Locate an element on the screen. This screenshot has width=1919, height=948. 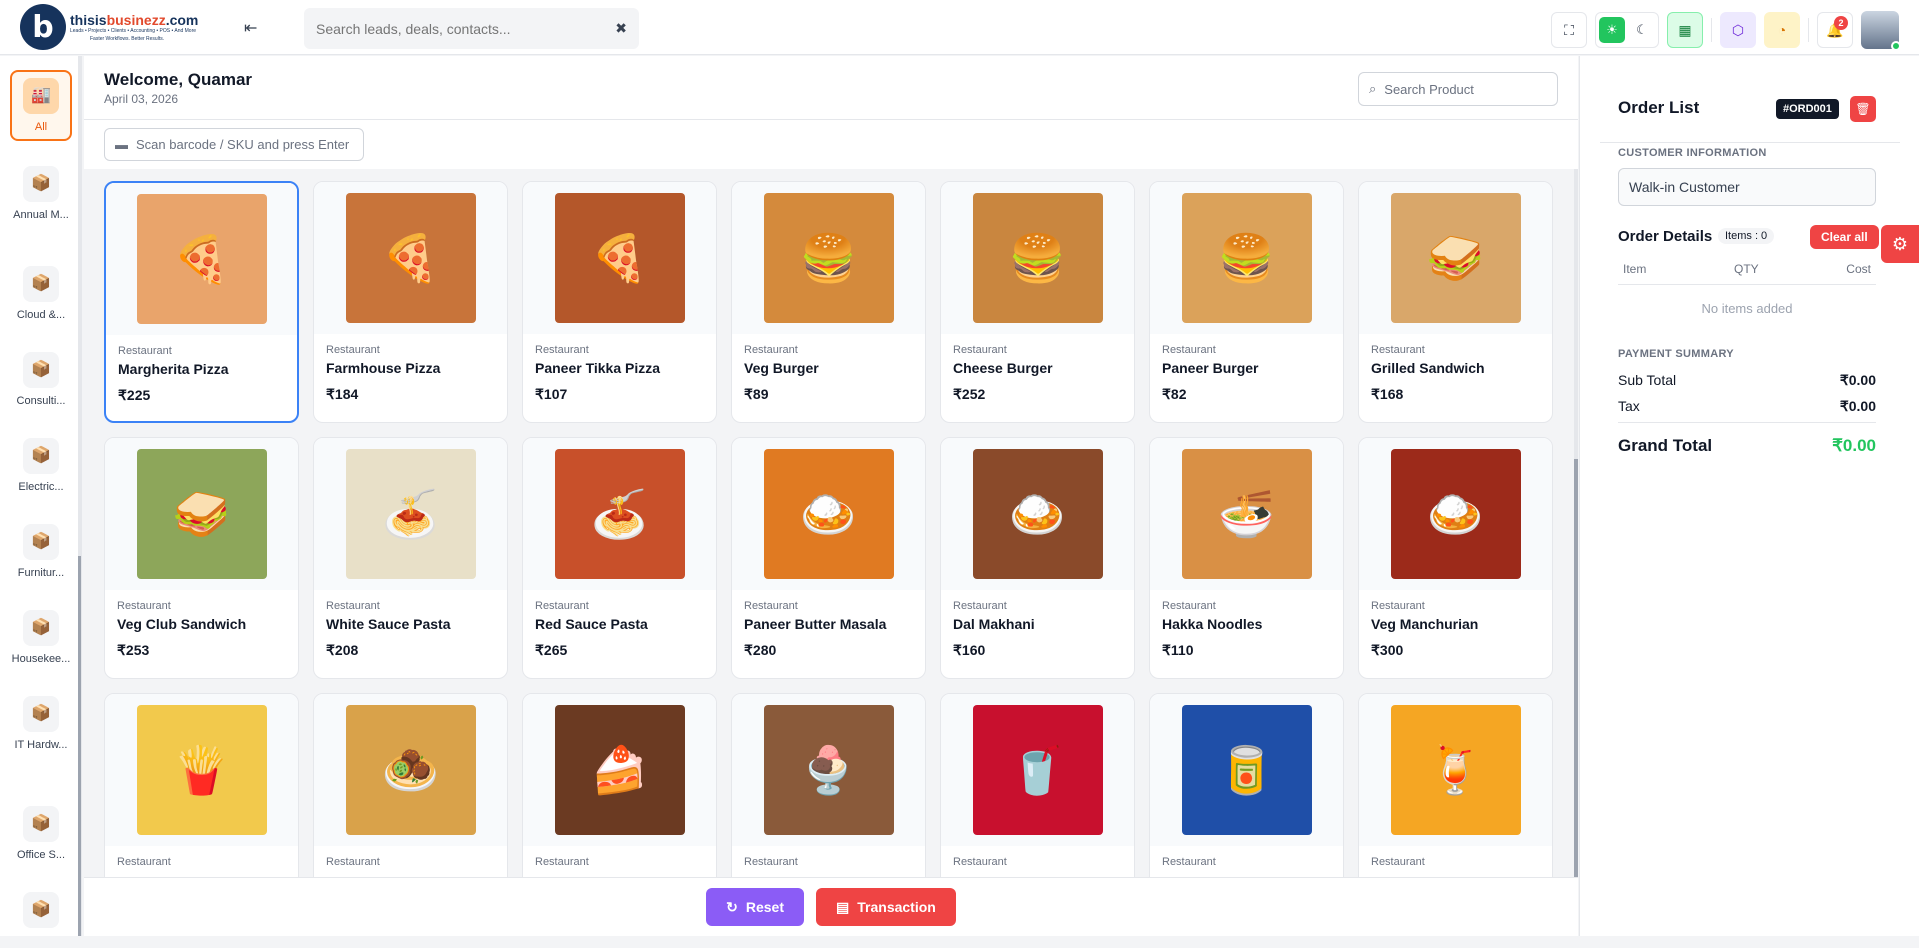
product-price: ₹225 is located at coordinates (134, 395).